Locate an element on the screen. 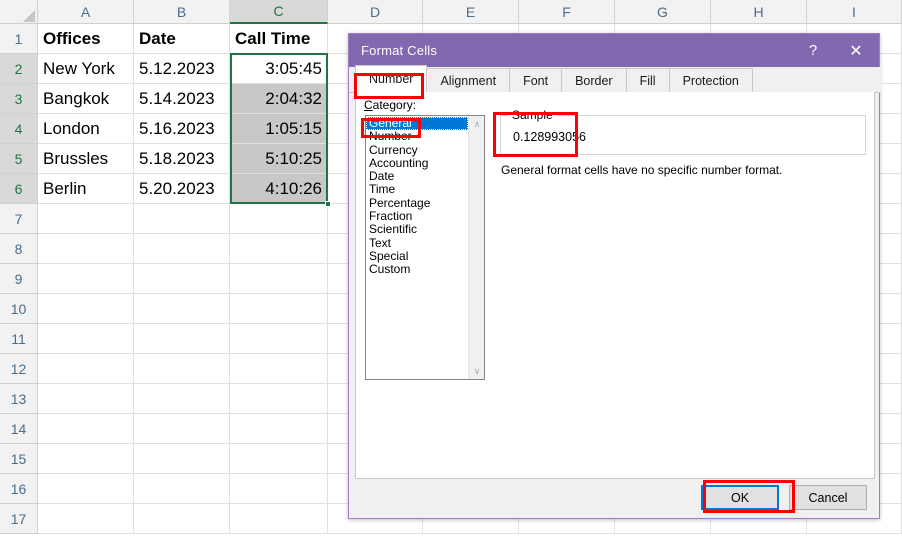 The height and width of the screenshot is (536, 902). cell-a12 is located at coordinates (86, 369).